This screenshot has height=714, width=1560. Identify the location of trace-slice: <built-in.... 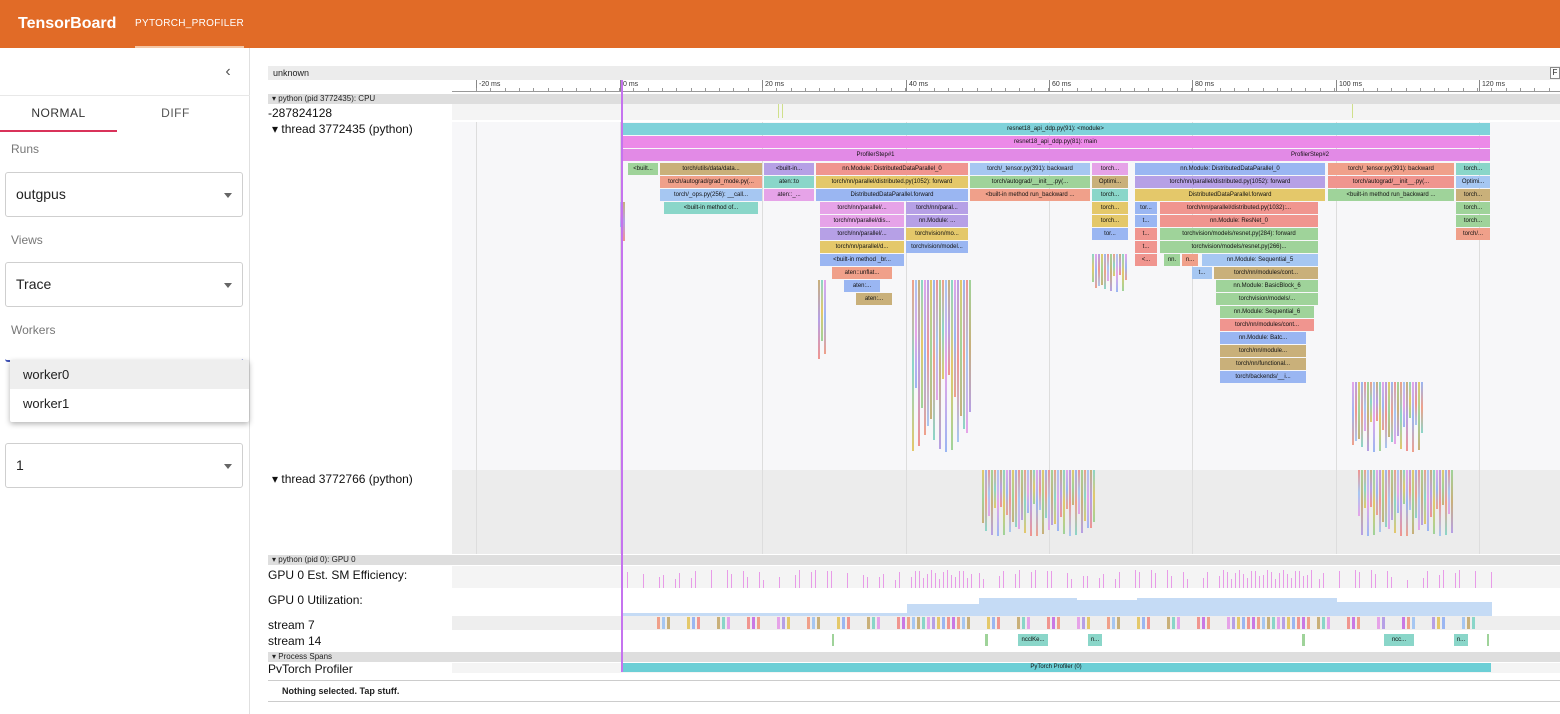
(789, 169).